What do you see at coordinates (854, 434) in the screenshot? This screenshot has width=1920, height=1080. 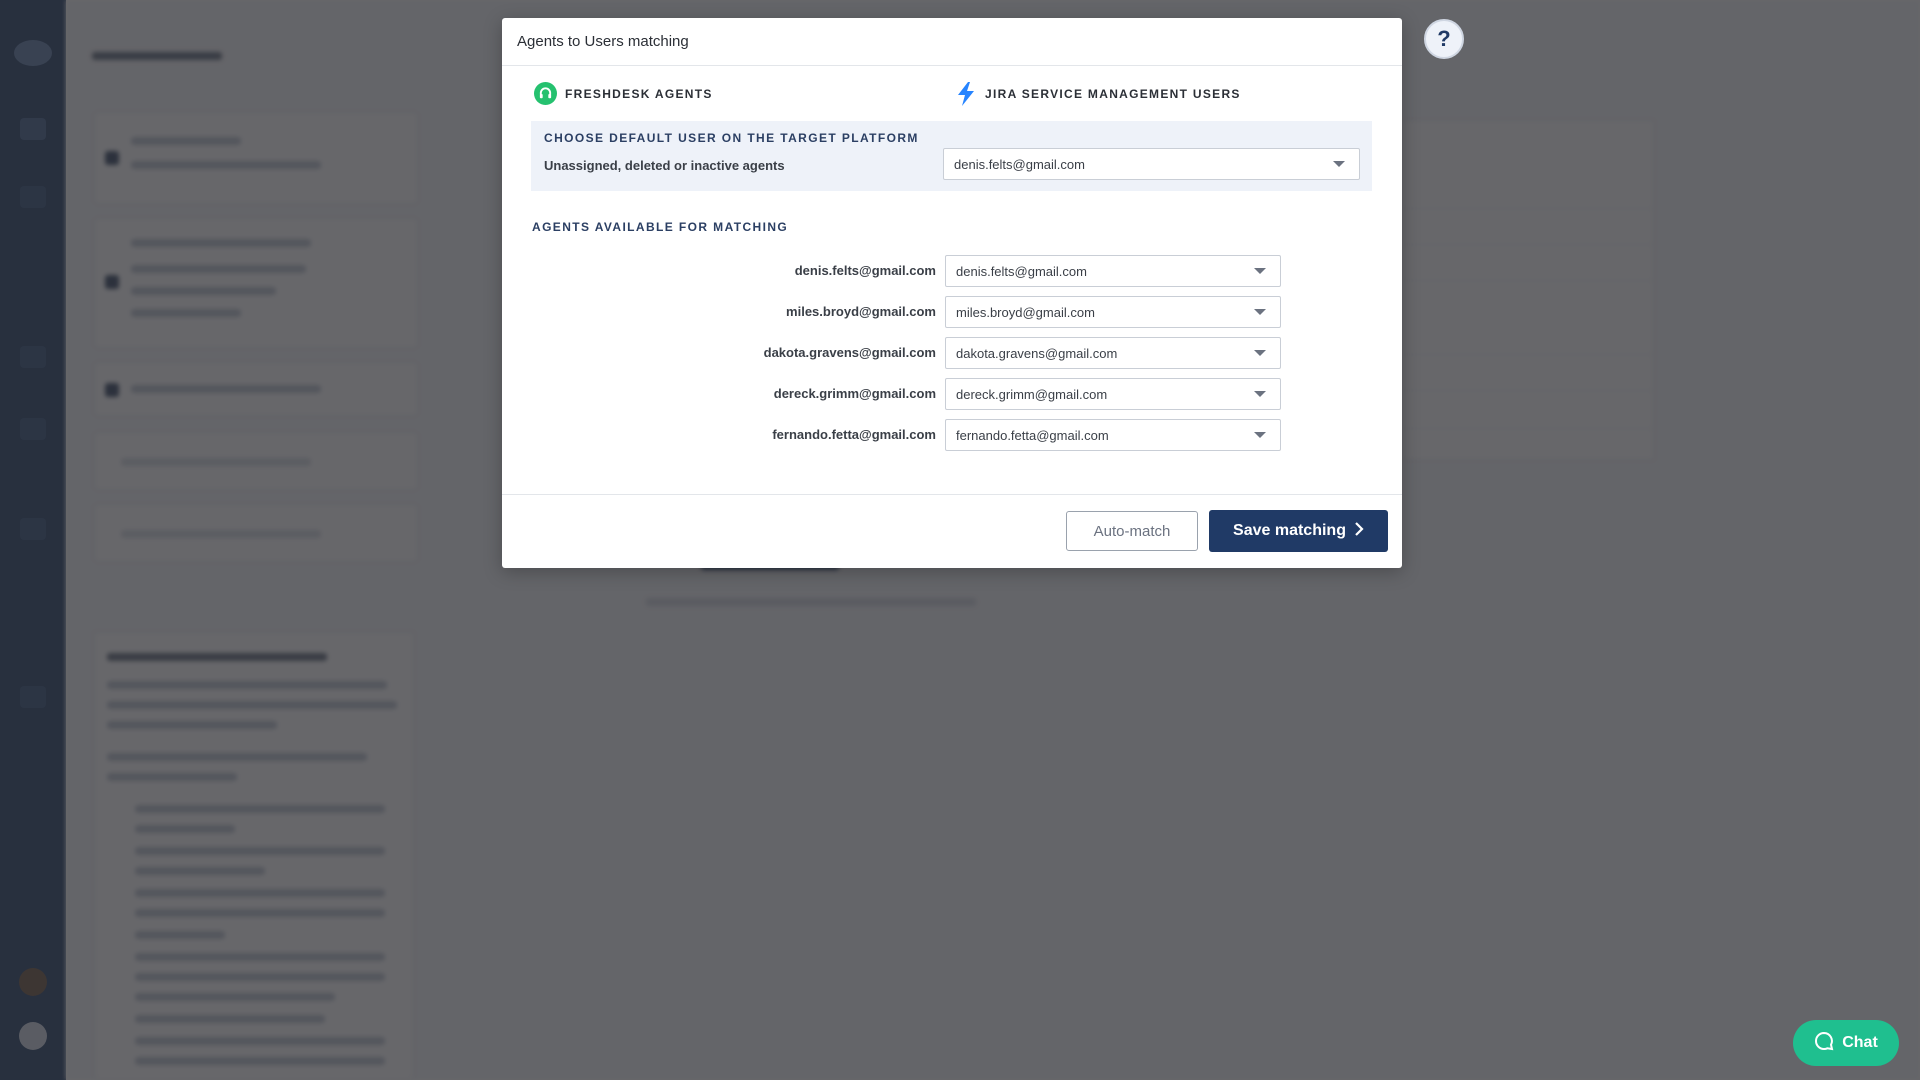 I see `agent-email: fernando.fetta@gmail.com` at bounding box center [854, 434].